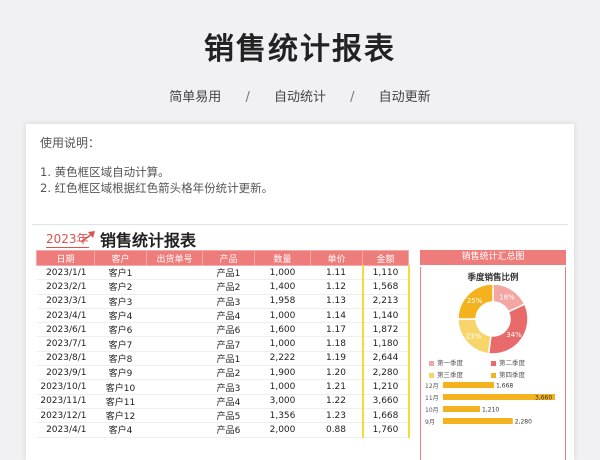  Describe the element at coordinates (543, 398) in the screenshot. I see `bar-value-label: 3,660` at that location.